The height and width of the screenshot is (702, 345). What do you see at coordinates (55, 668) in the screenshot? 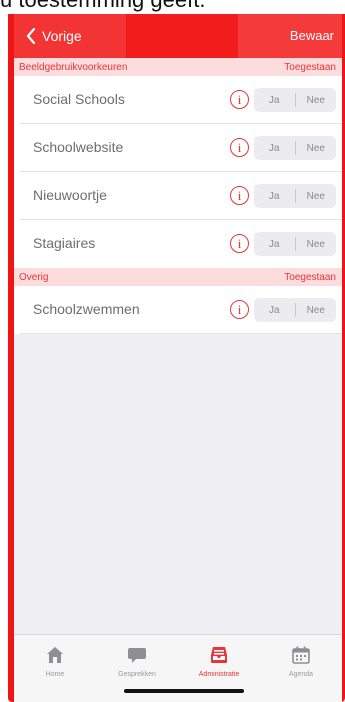
I see `tab-home: Home` at bounding box center [55, 668].